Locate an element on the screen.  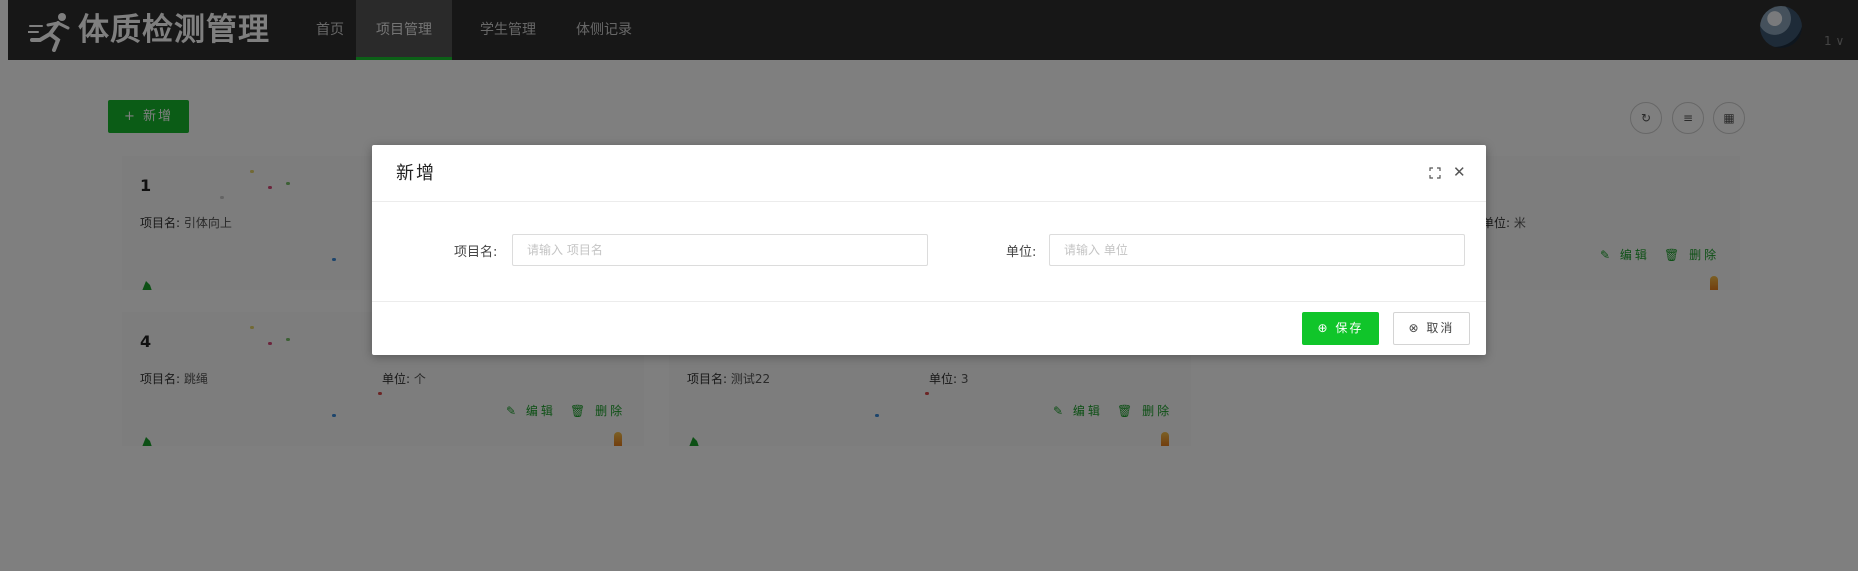
project-name-label: 项目名: is located at coordinates (476, 252).